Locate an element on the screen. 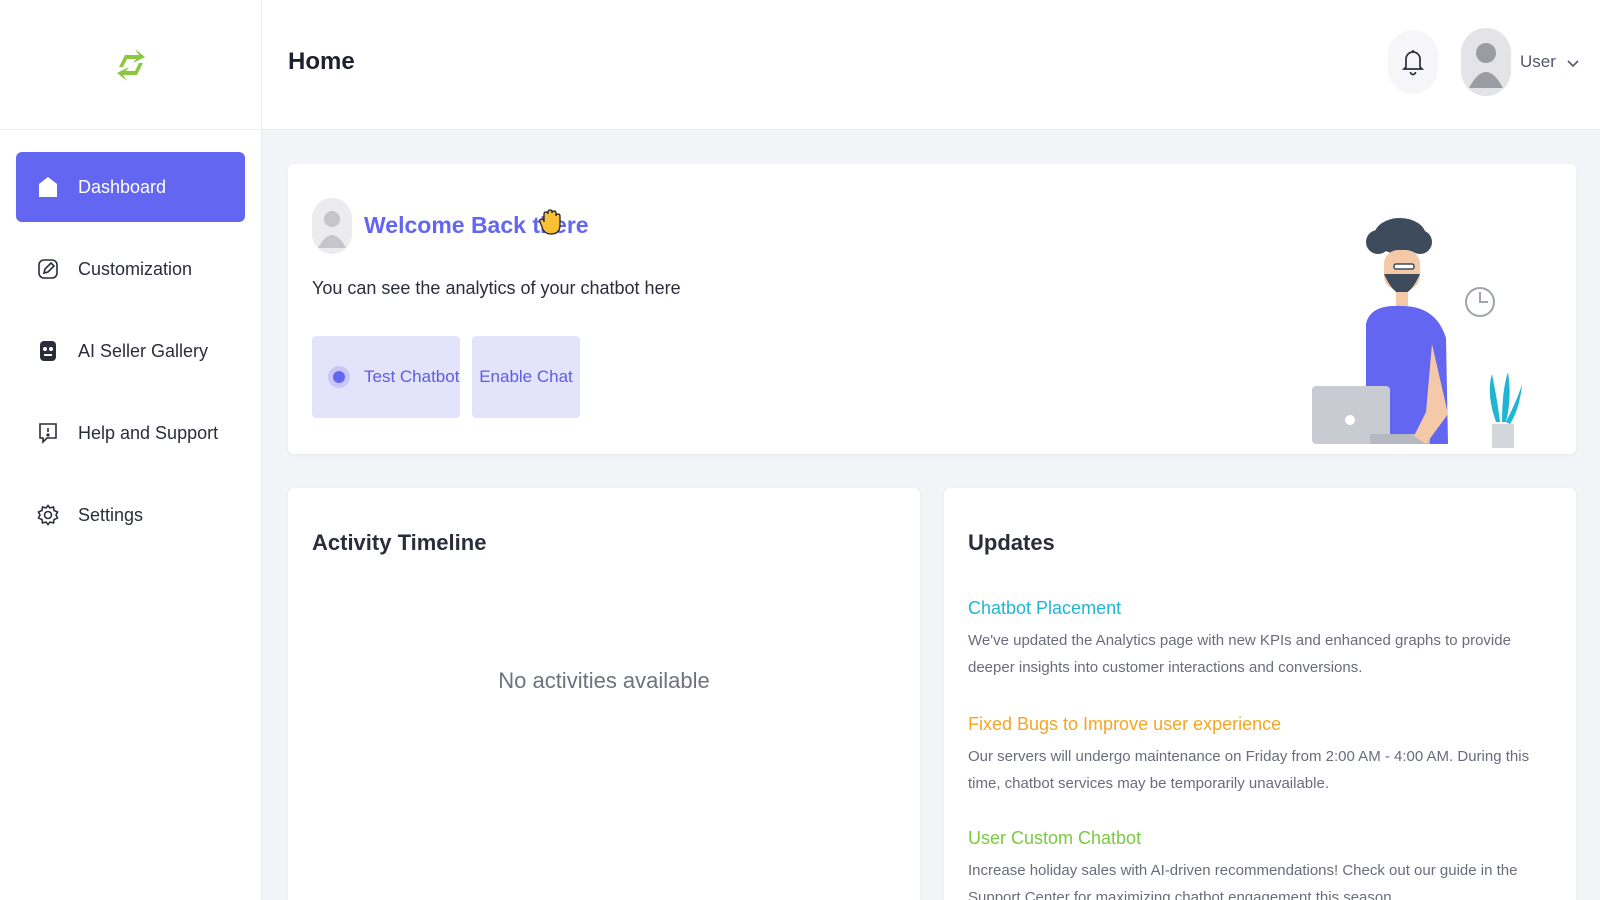 The width and height of the screenshot is (1600, 900). test-chatbot-button: Test Chatbot is located at coordinates (386, 377).